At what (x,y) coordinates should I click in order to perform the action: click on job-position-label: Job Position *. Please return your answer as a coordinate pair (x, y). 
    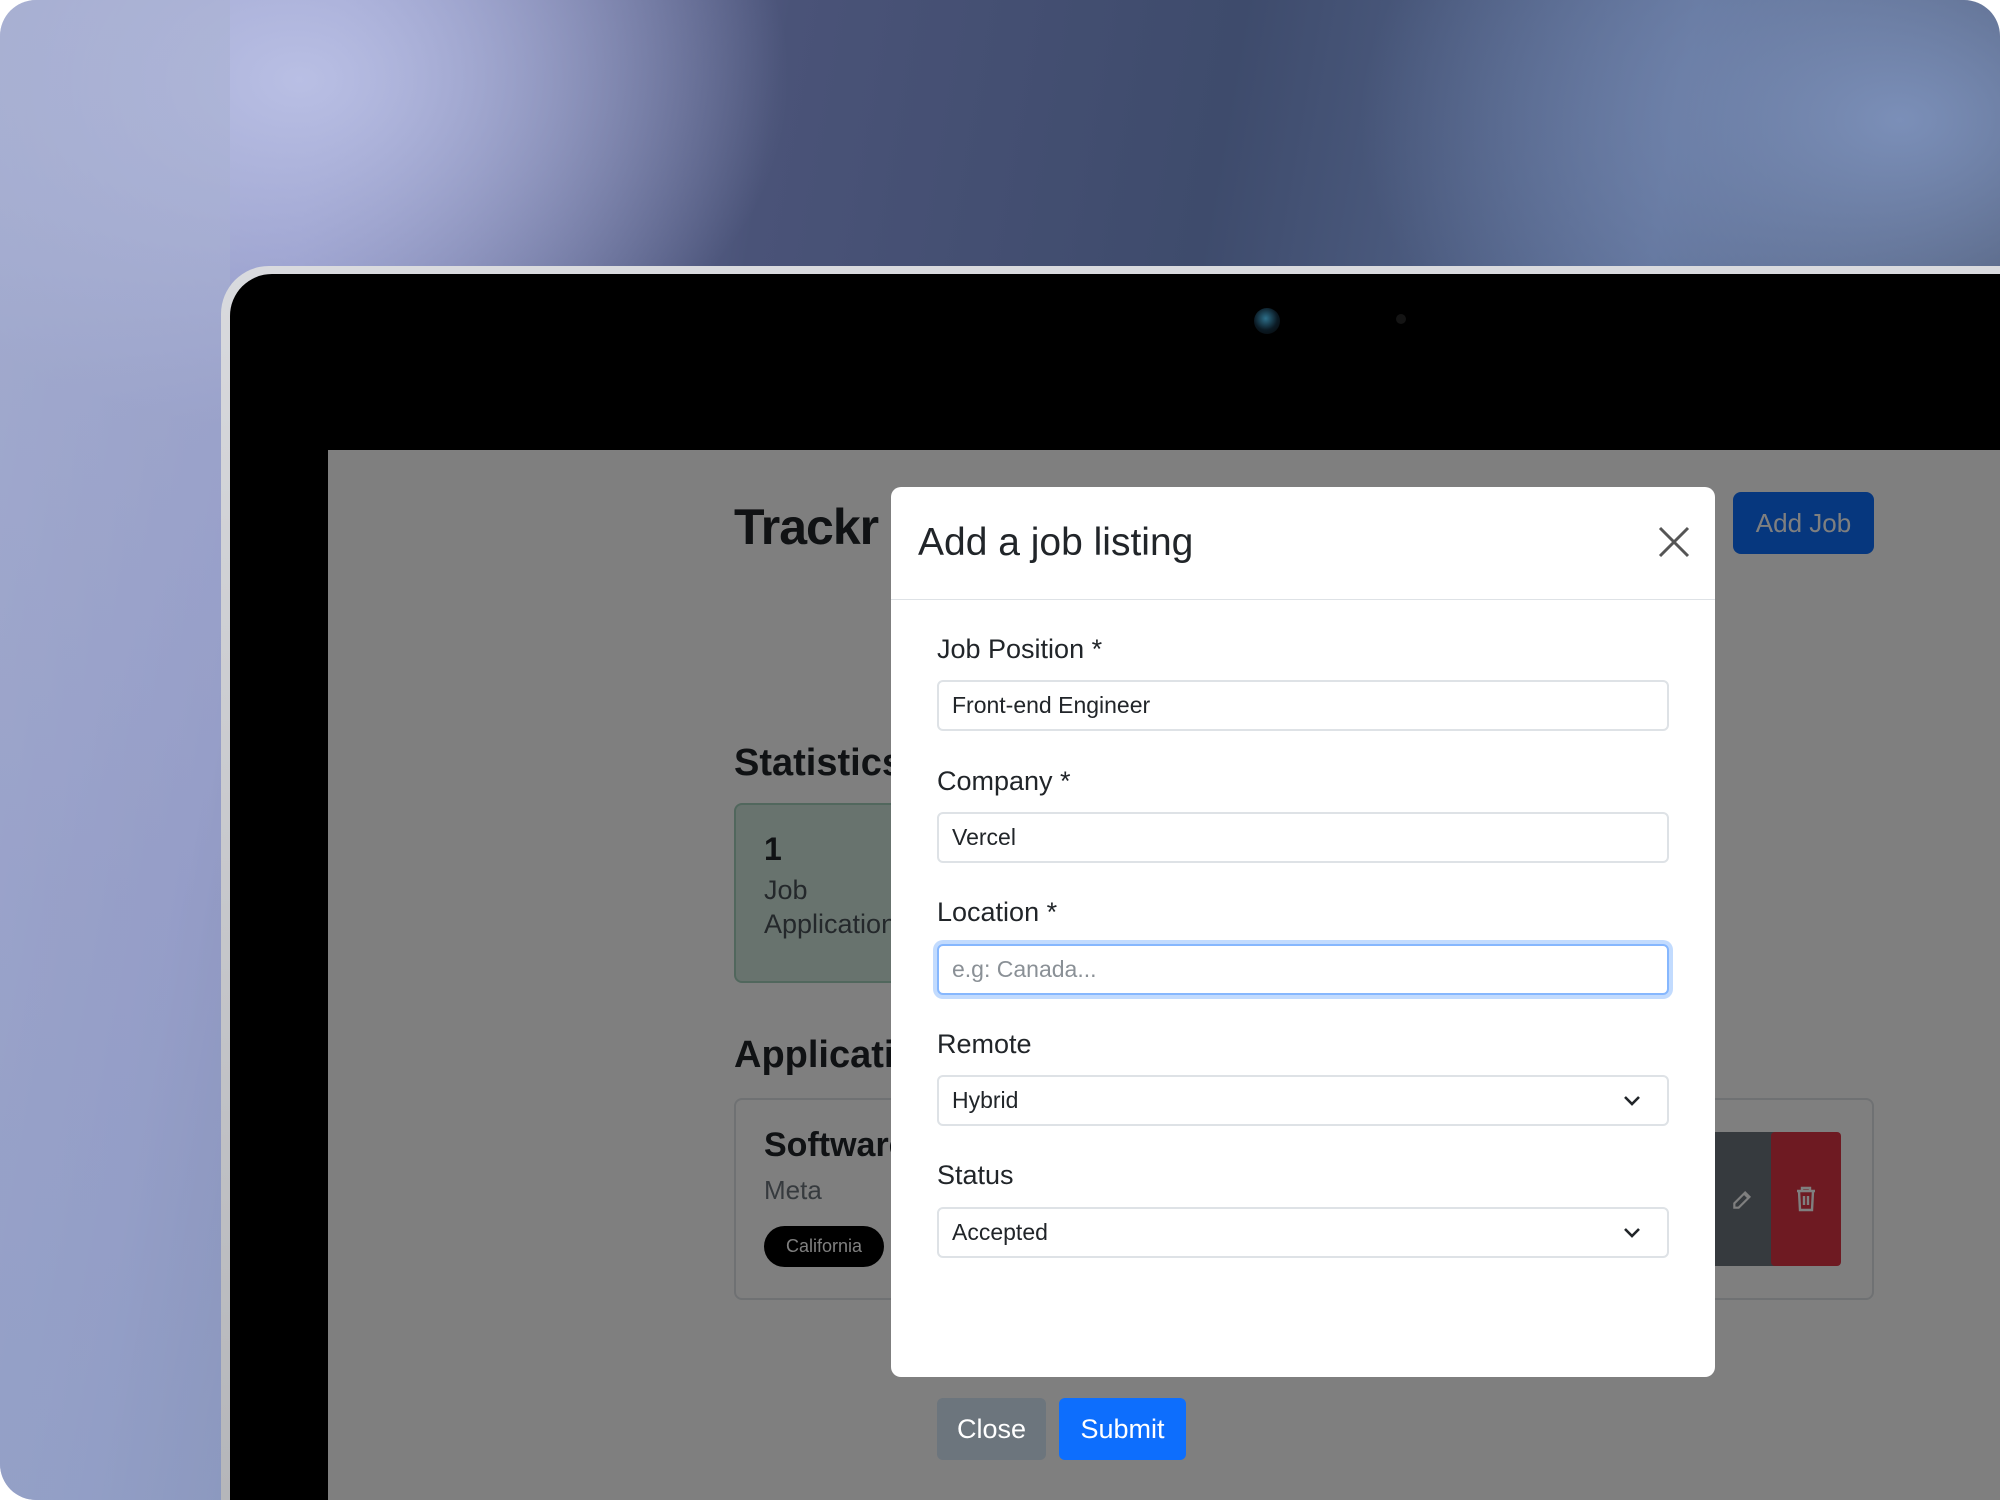
    Looking at the image, I should click on (1020, 649).